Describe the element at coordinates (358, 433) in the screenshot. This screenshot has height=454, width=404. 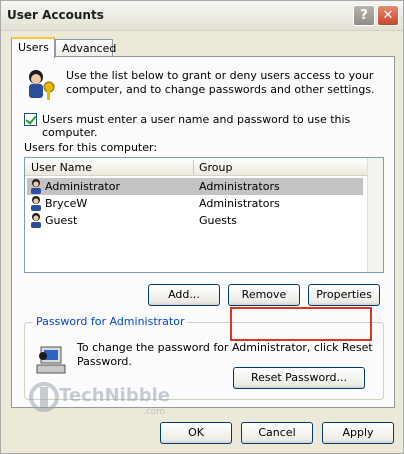
I see `apply-button: Apply` at that location.